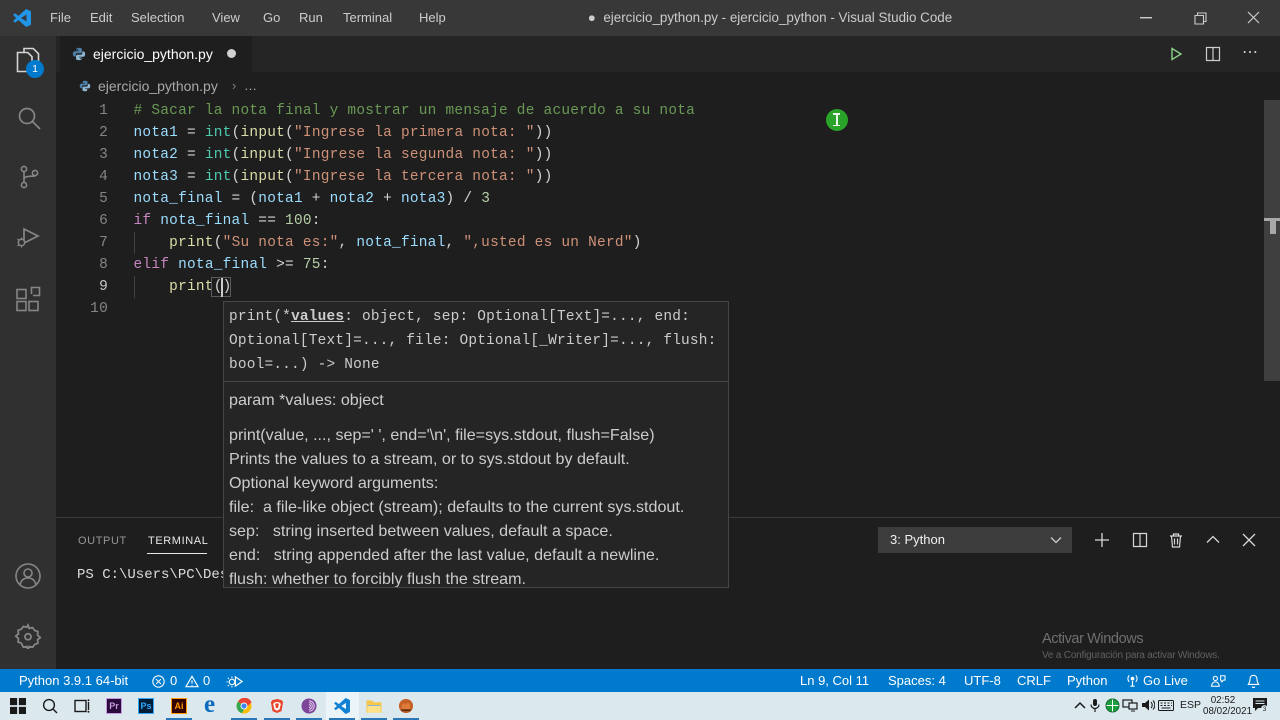  What do you see at coordinates (1265, 709) in the screenshot?
I see `svg-text: 3` at bounding box center [1265, 709].